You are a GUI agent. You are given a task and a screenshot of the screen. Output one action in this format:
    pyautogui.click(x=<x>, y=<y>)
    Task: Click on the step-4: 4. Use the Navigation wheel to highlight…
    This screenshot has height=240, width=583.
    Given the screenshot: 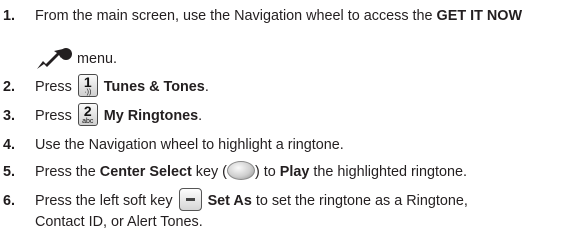 What is the action you would take?
    pyautogui.click(x=291, y=145)
    